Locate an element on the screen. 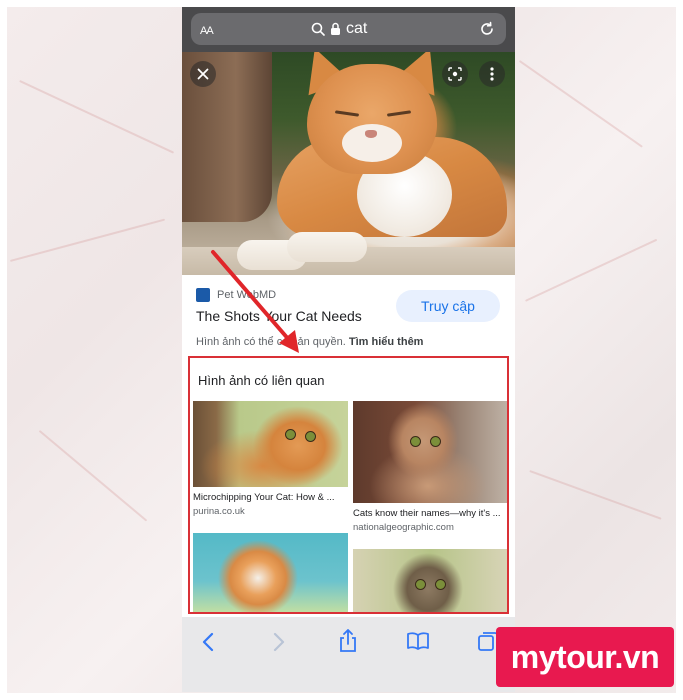 The width and height of the screenshot is (683, 700). search-icon is located at coordinates (318, 29).